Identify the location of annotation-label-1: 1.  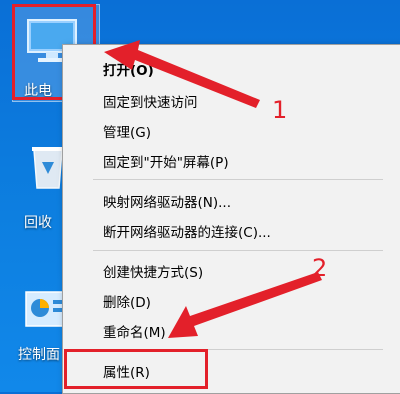
(280, 110).